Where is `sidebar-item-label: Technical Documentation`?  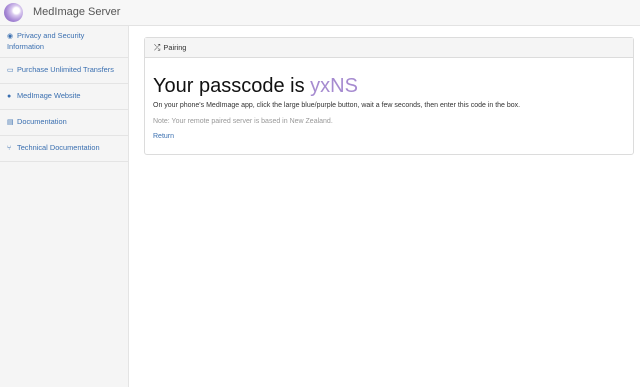
sidebar-item-label: Technical Documentation is located at coordinates (58, 147).